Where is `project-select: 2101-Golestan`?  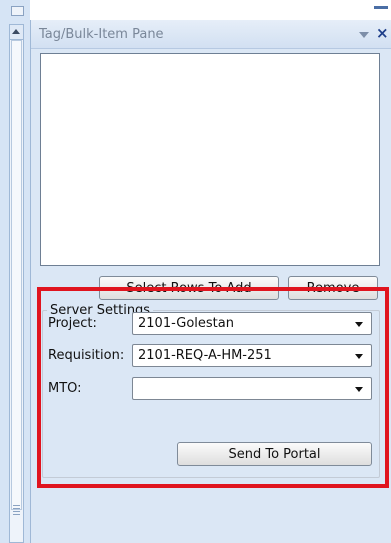
project-select: 2101-Golestan is located at coordinates (252, 323).